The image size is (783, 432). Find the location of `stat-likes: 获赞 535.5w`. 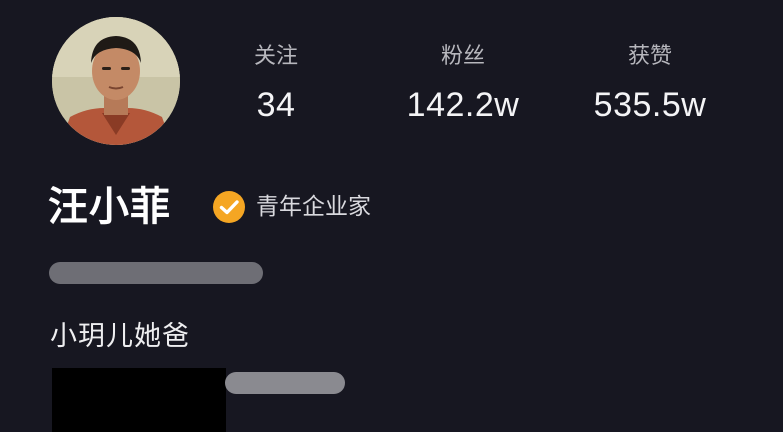

stat-likes: 获赞 535.5w is located at coordinates (650, 83).